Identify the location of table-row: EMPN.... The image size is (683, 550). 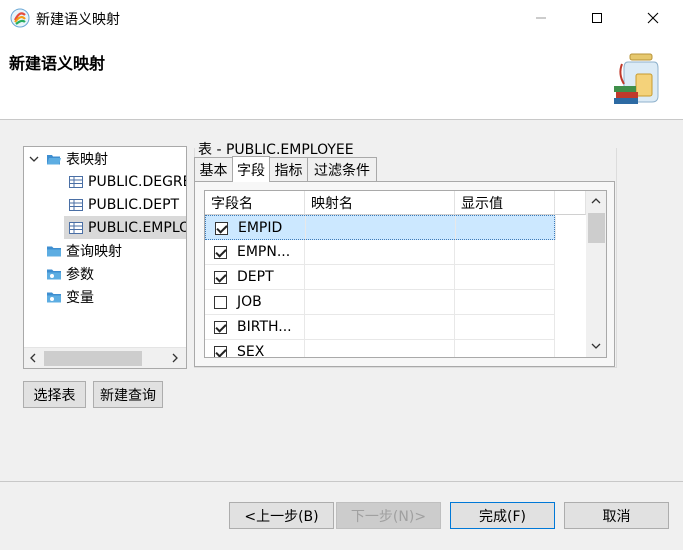
(380, 252).